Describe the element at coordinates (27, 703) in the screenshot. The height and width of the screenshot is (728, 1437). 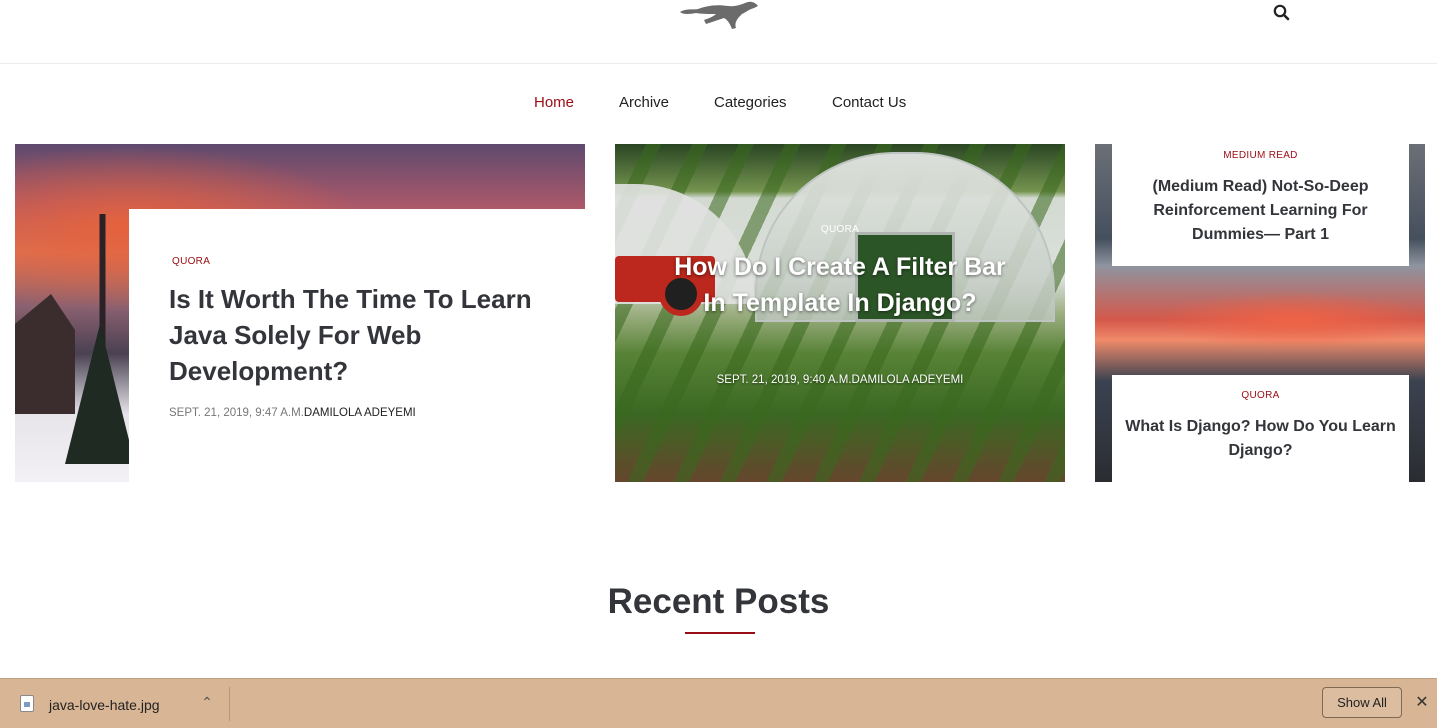
I see `image-file-icon` at that location.